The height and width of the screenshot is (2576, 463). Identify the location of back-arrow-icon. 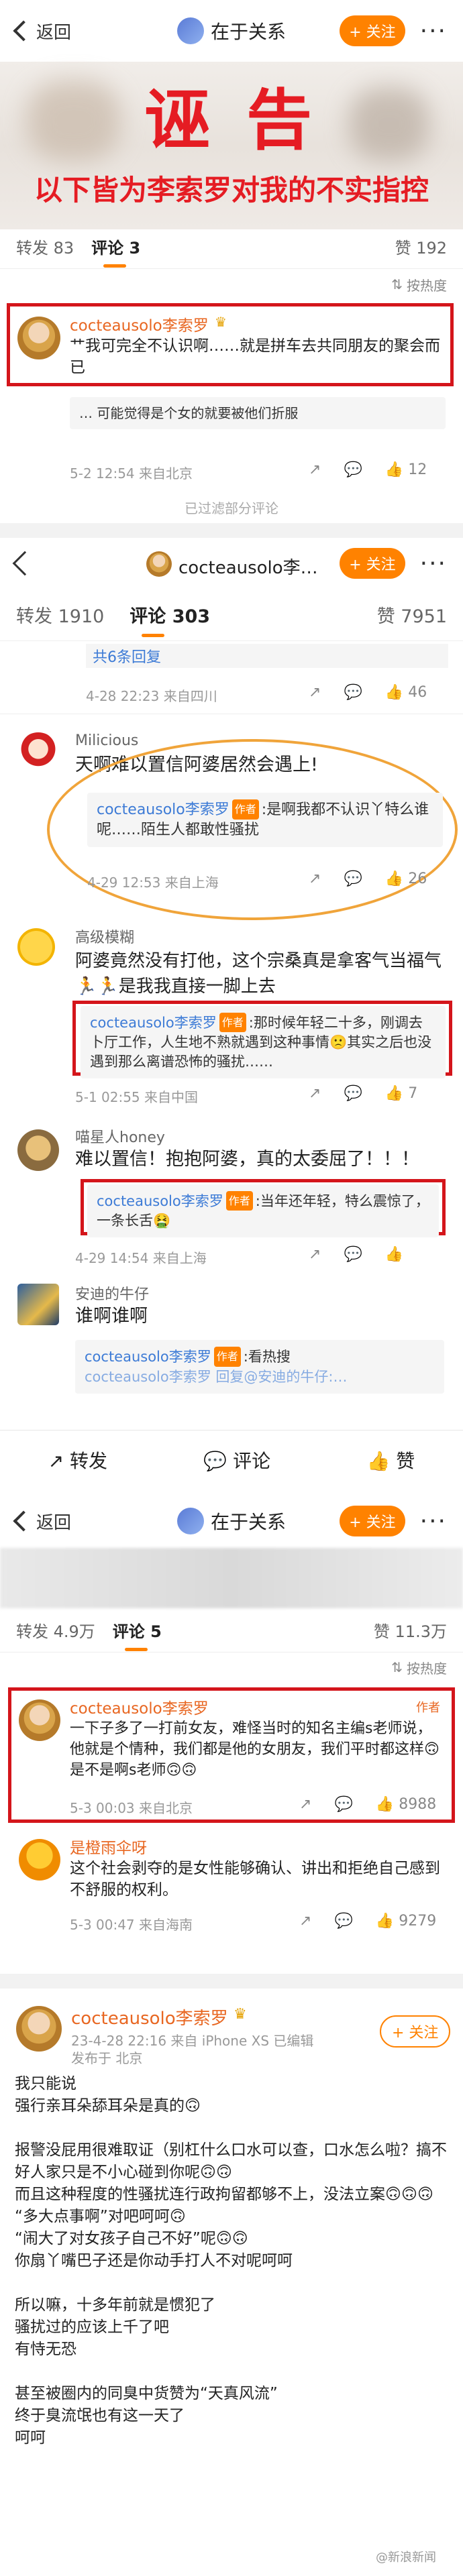
(25, 563).